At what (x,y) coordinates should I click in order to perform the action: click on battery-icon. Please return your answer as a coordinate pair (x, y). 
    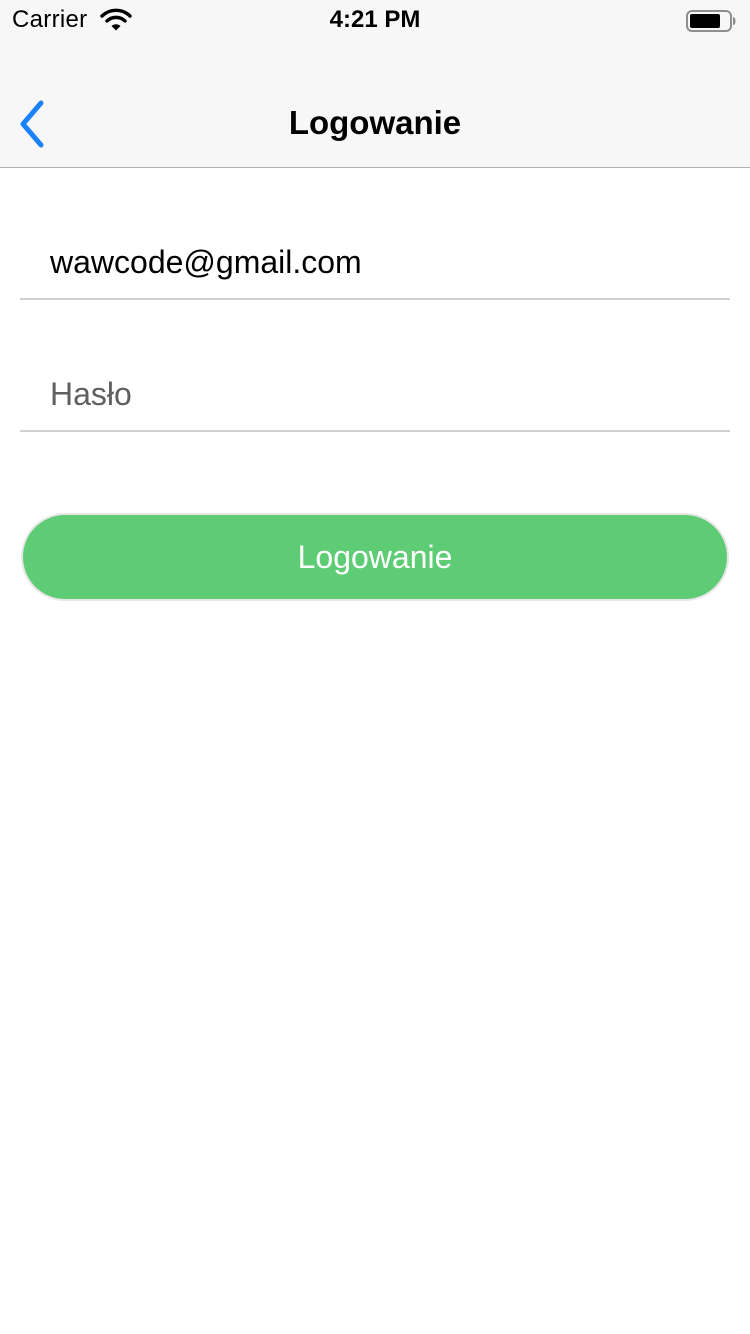
    Looking at the image, I should click on (711, 21).